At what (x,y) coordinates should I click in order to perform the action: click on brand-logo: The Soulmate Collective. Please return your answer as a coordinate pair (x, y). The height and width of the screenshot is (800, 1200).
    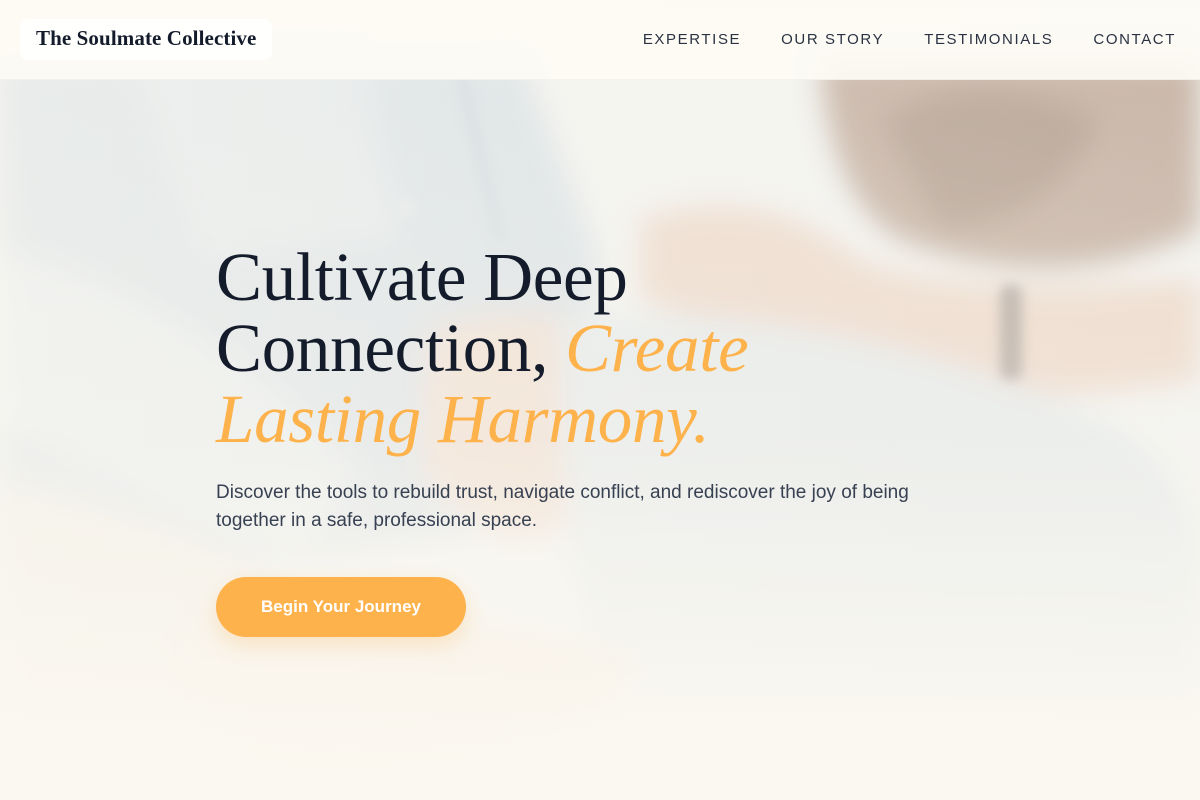
    Looking at the image, I should click on (146, 39).